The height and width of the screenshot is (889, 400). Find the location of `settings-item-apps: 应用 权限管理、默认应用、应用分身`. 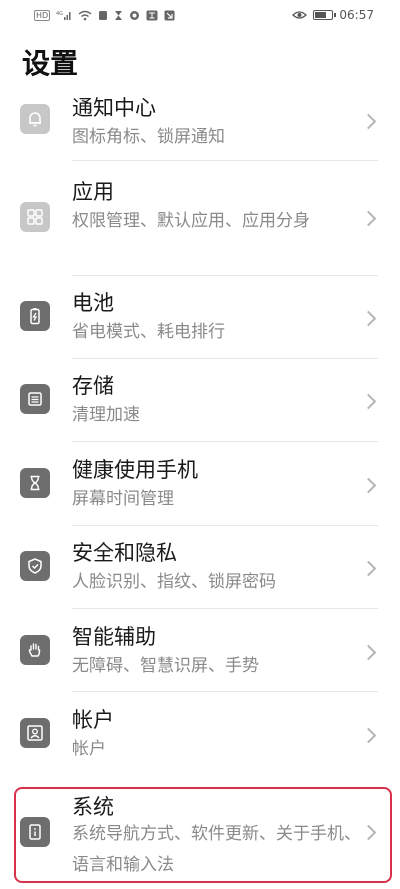

settings-item-apps: 应用 权限管理、默认应用、应用分身 is located at coordinates (200, 222).